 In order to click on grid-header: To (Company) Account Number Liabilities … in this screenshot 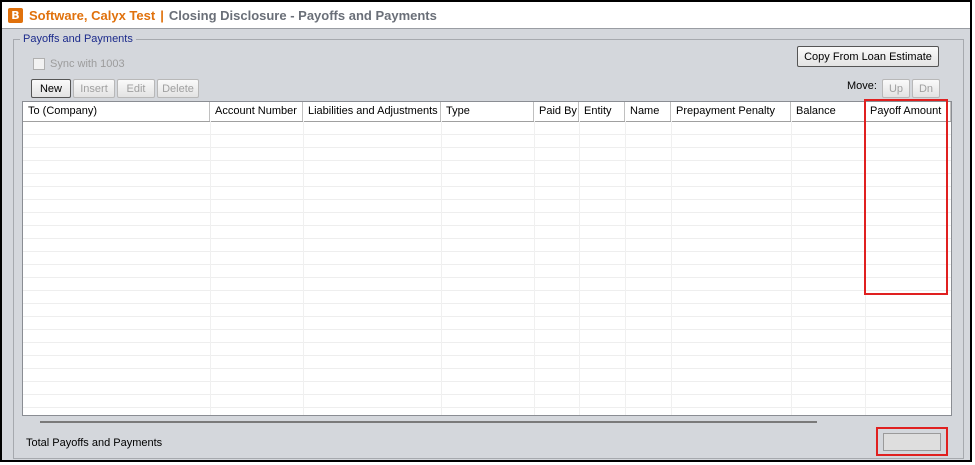, I will do `click(487, 112)`.